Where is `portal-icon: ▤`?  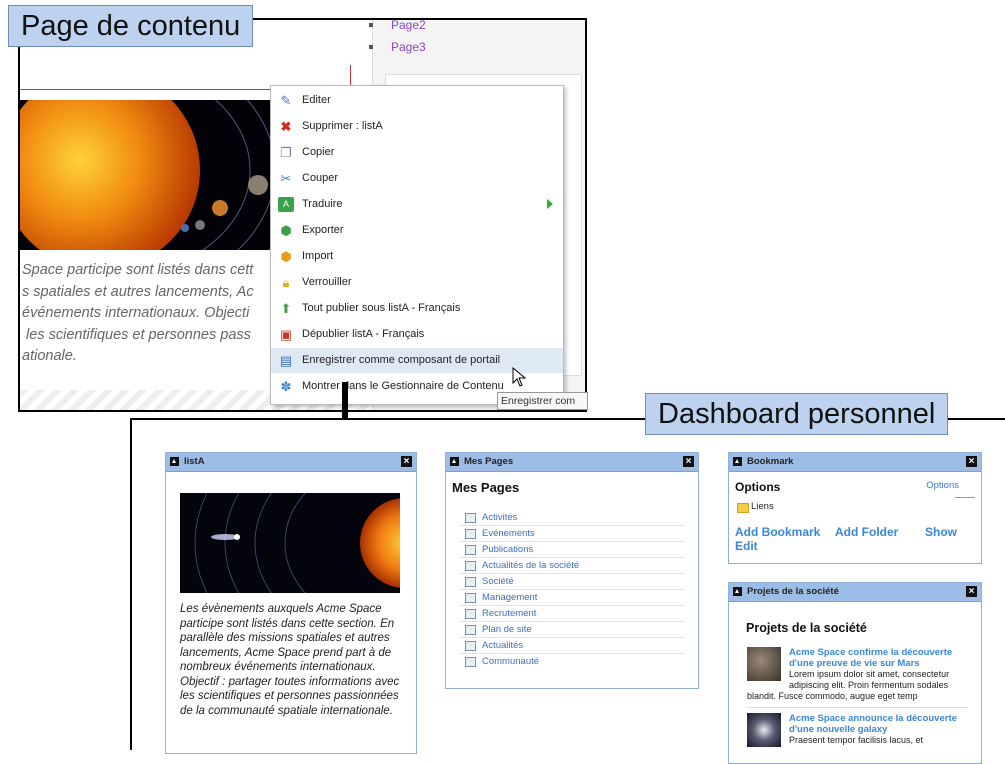
portal-icon: ▤ is located at coordinates (286, 360).